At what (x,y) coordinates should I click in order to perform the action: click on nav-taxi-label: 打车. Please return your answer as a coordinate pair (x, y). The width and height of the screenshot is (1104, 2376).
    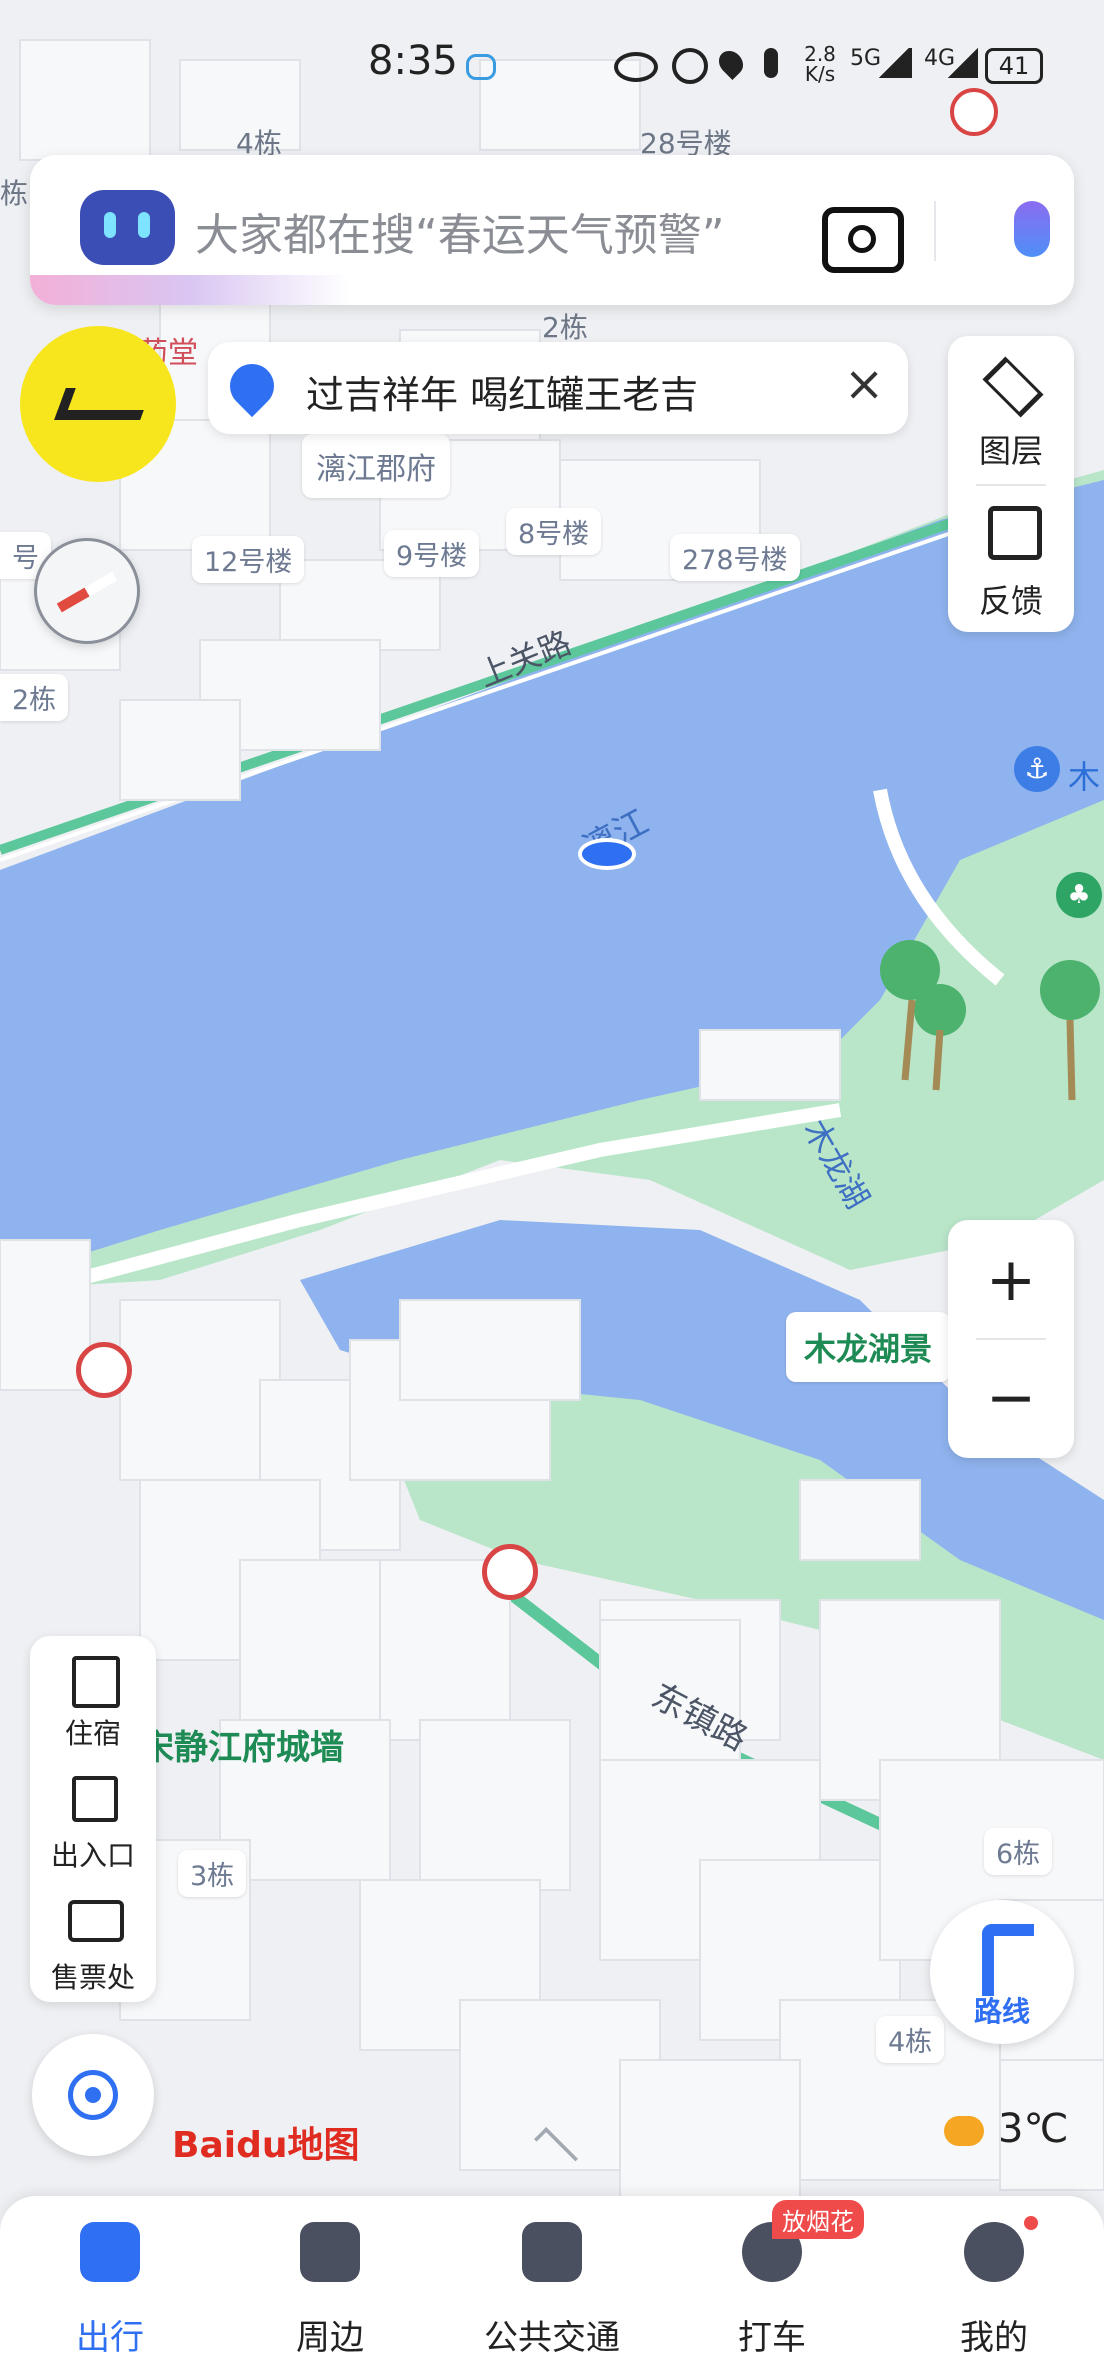
    Looking at the image, I should click on (772, 2338).